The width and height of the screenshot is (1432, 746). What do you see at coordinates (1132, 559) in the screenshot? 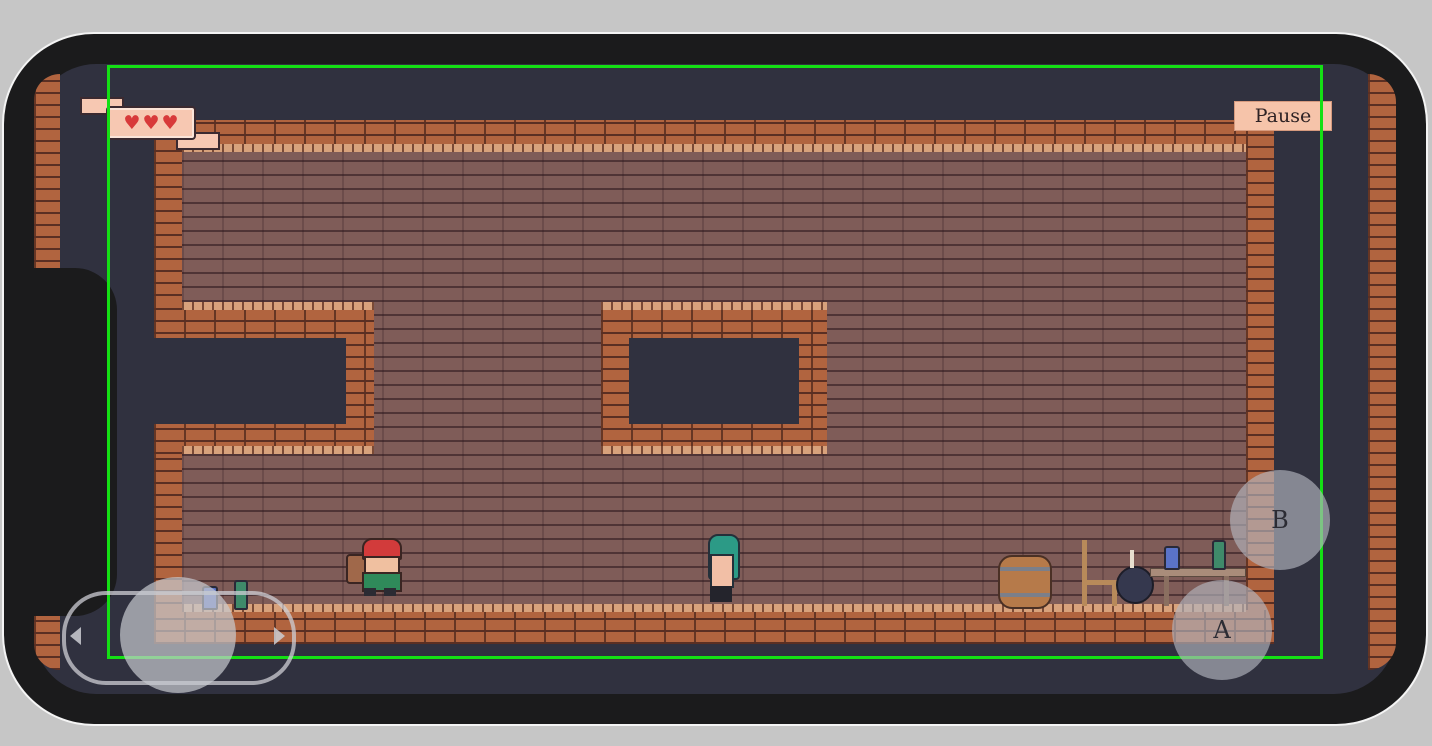
I see `bomb-fuse` at bounding box center [1132, 559].